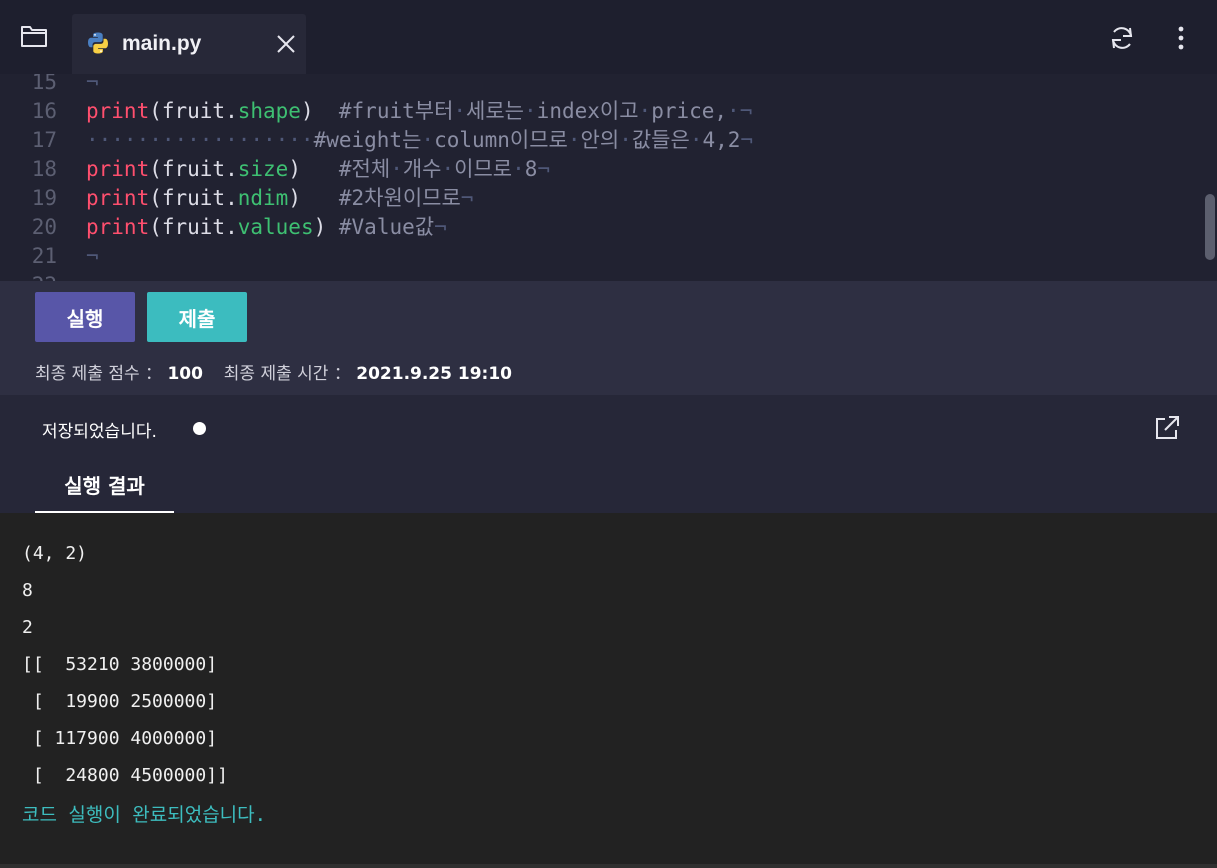 The width and height of the screenshot is (1217, 868). What do you see at coordinates (197, 317) in the screenshot?
I see `submit-button: 제출` at bounding box center [197, 317].